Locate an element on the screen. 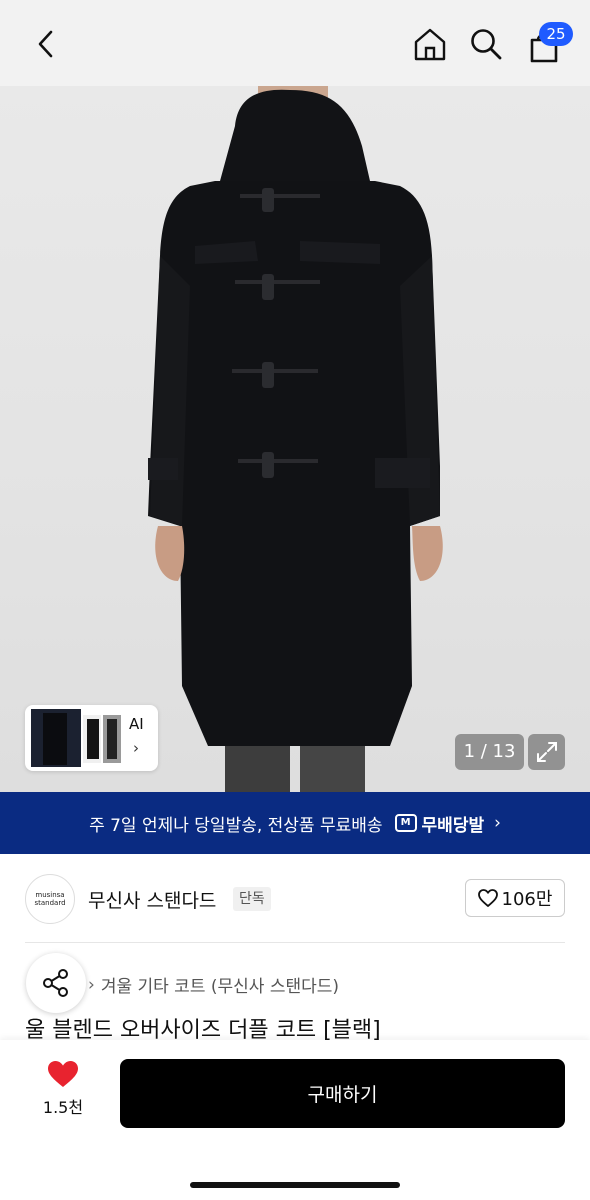 Image resolution: width=590 pixels, height=1200 pixels. delivery-banner: 주 7일 언제나 당일발송, 전상품 무료배송 M 무배당발 › is located at coordinates (295, 823).